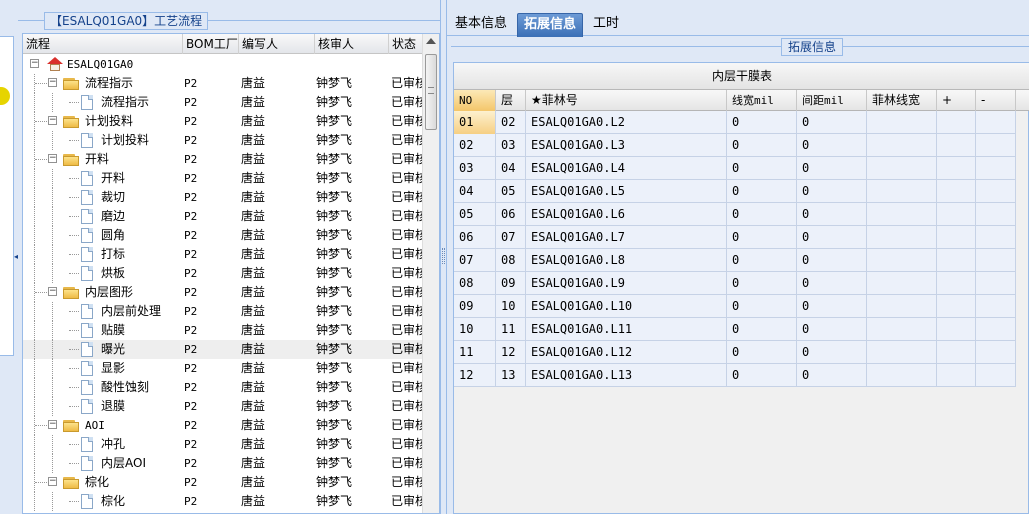 The width and height of the screenshot is (1029, 514). I want to click on tree-row: 曝光 P2 唐益 钟梦飞 已审核, so click(224, 349).